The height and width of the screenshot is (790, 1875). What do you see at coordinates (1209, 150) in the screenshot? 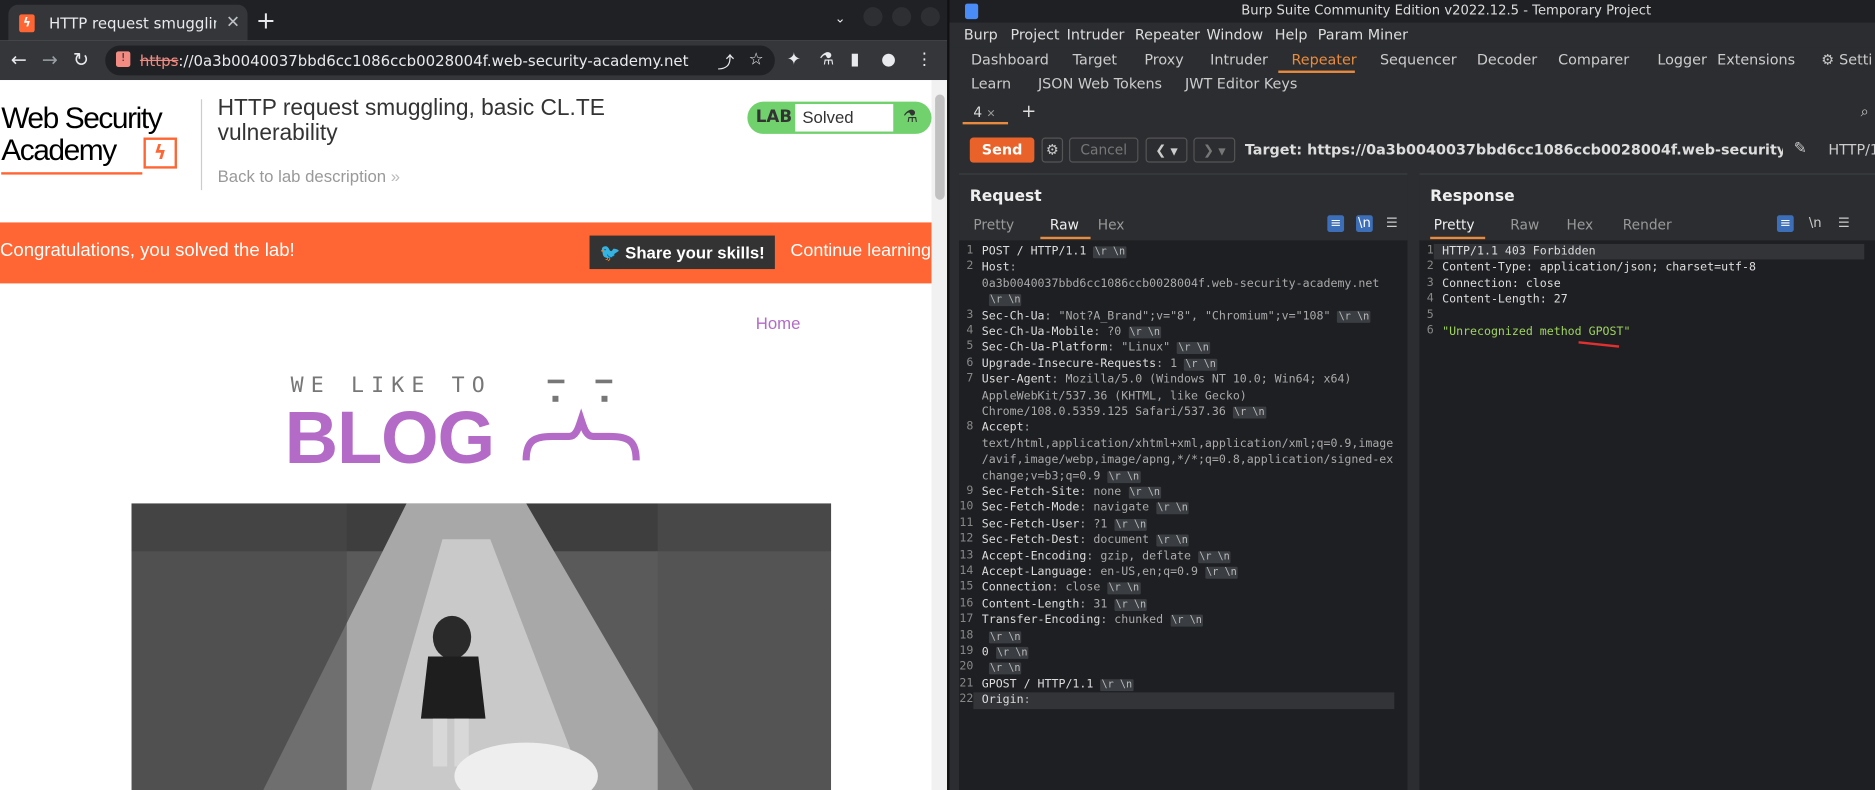
I see `chevron-right-icon: ❯` at bounding box center [1209, 150].